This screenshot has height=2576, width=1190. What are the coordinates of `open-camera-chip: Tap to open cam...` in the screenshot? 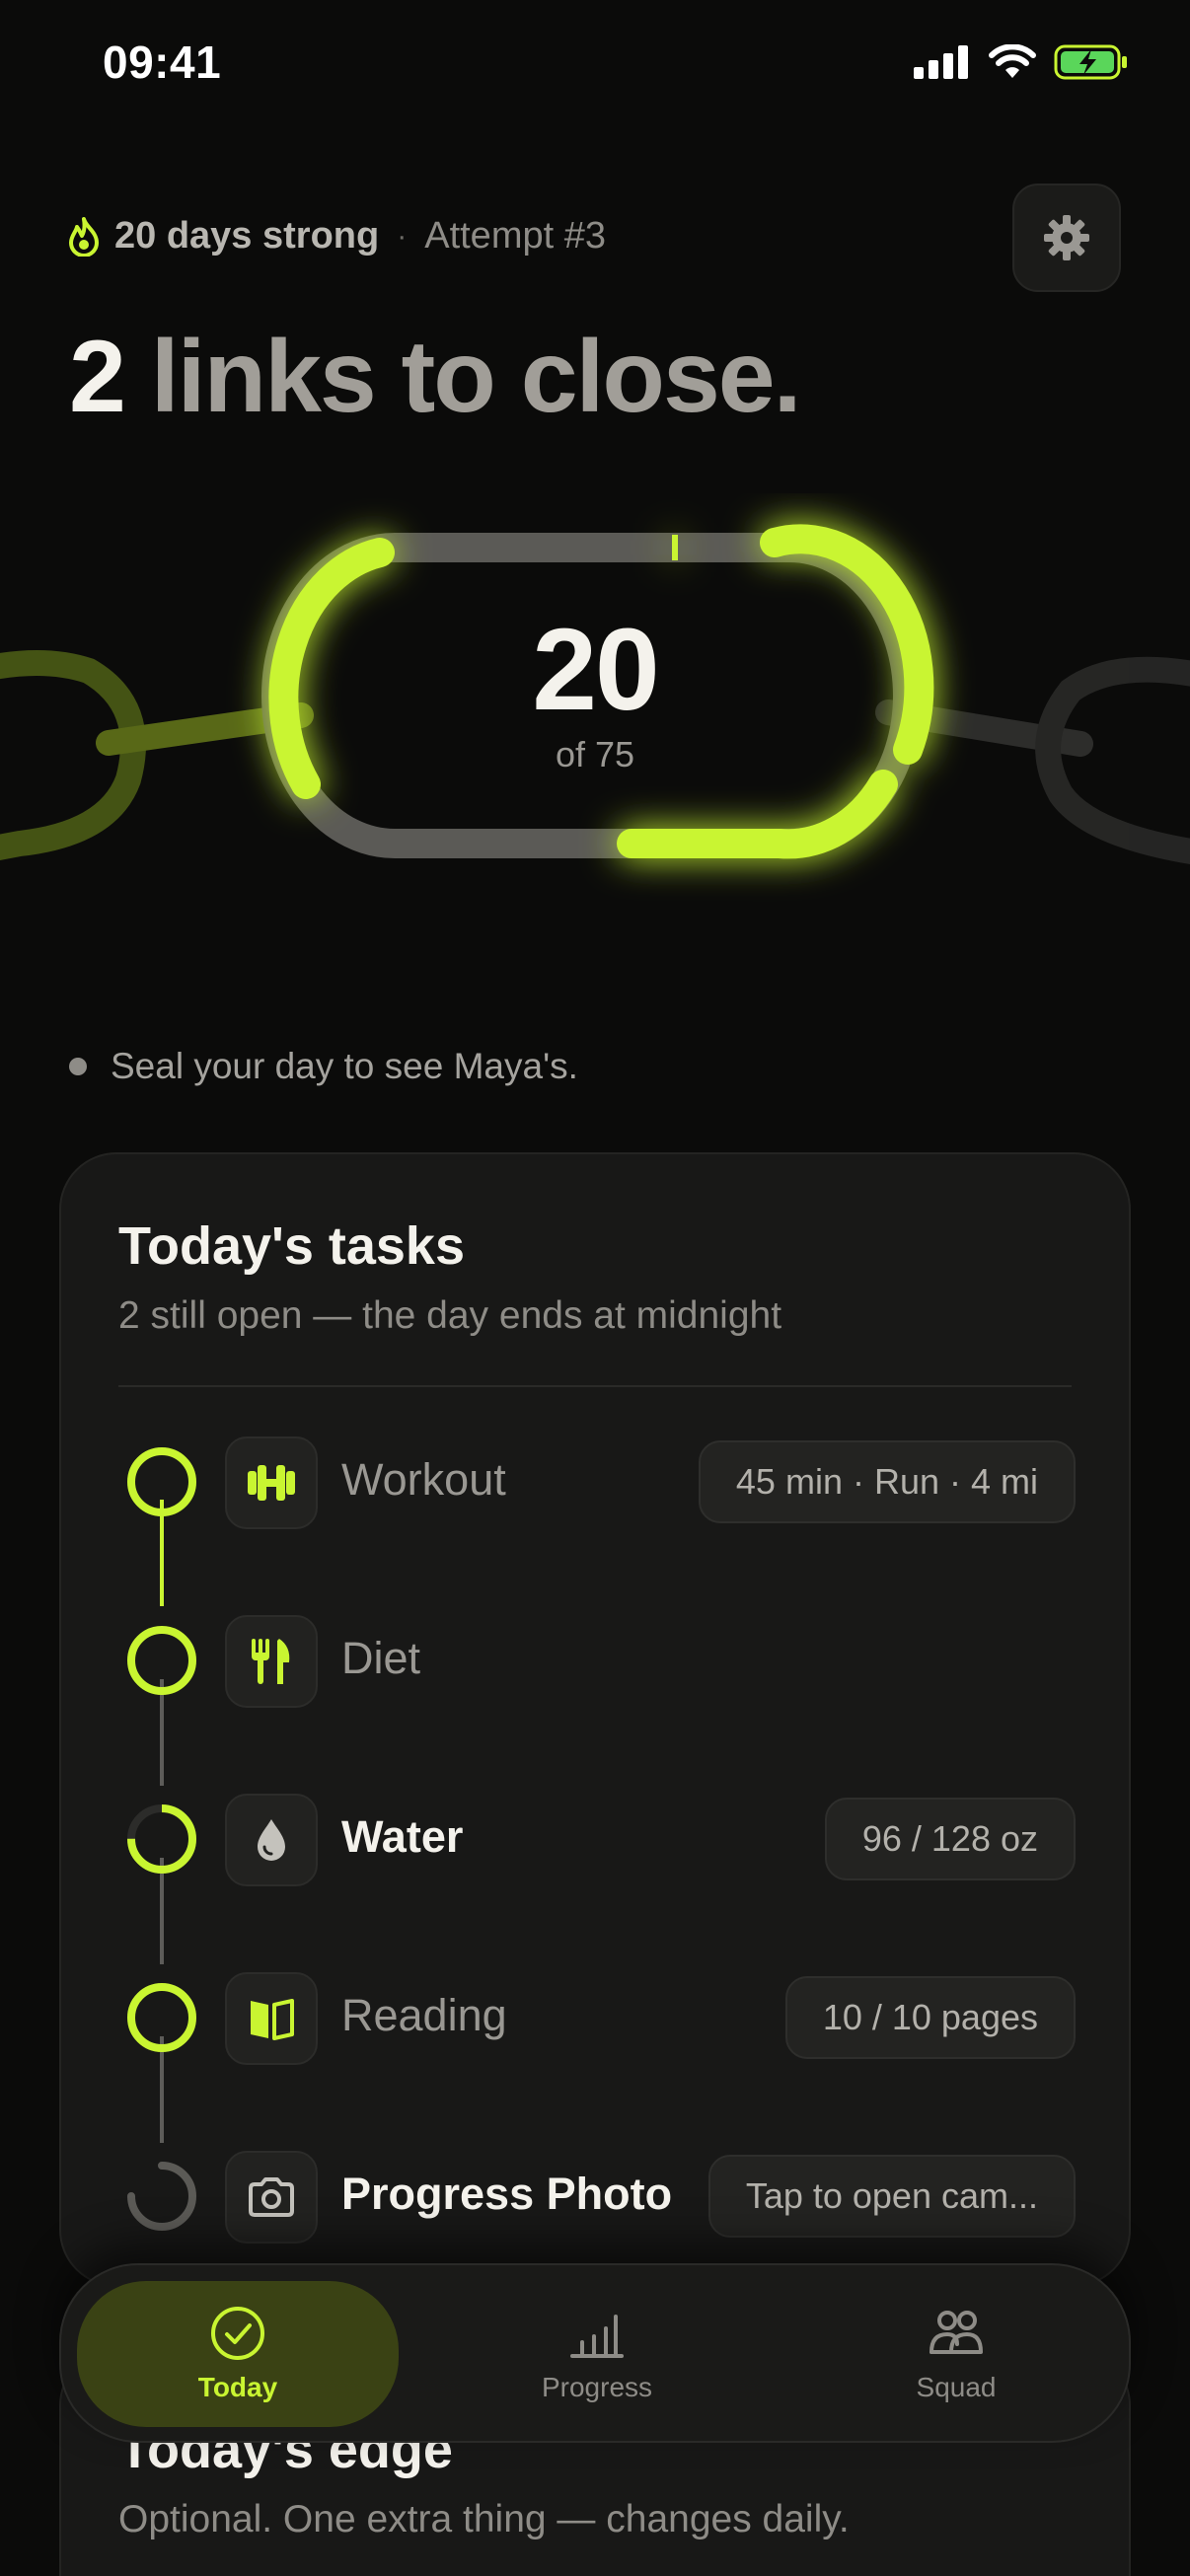 It's located at (891, 2196).